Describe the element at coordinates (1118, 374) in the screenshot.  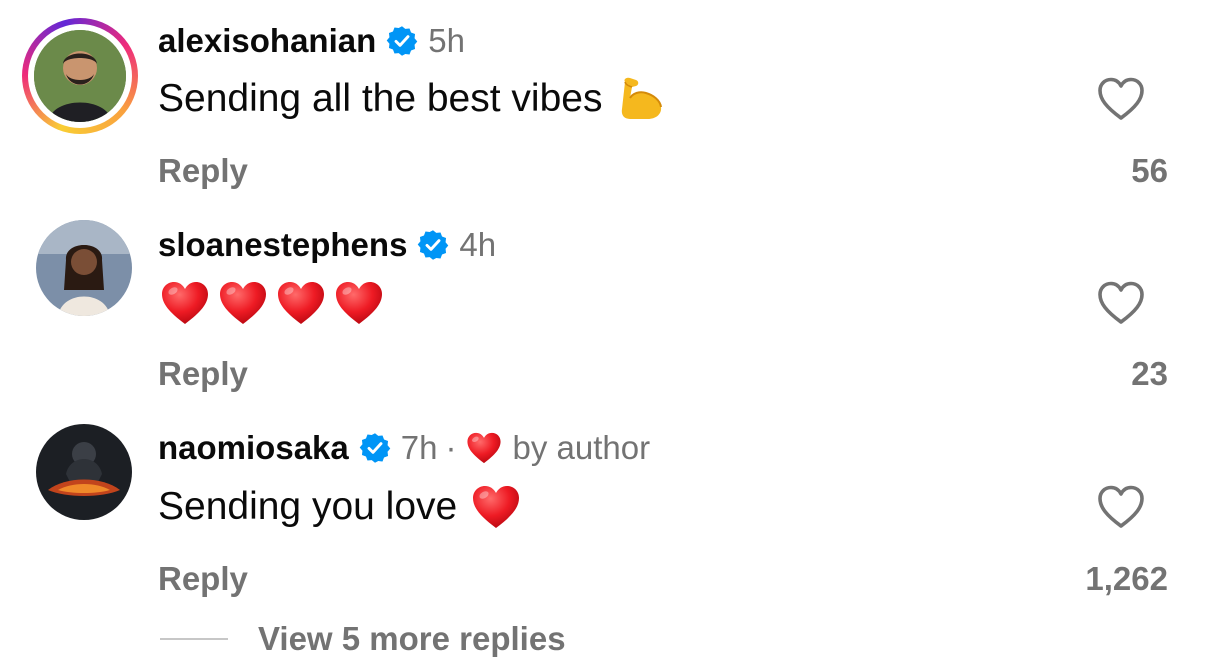
I see `like-count: 23` at that location.